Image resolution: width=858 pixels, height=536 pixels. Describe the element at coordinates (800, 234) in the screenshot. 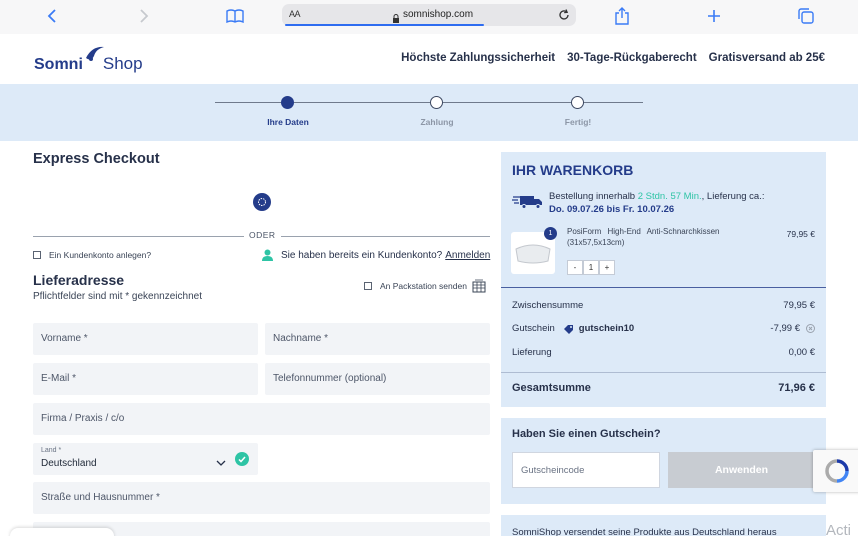

I see `product-price: 79,95 €` at that location.